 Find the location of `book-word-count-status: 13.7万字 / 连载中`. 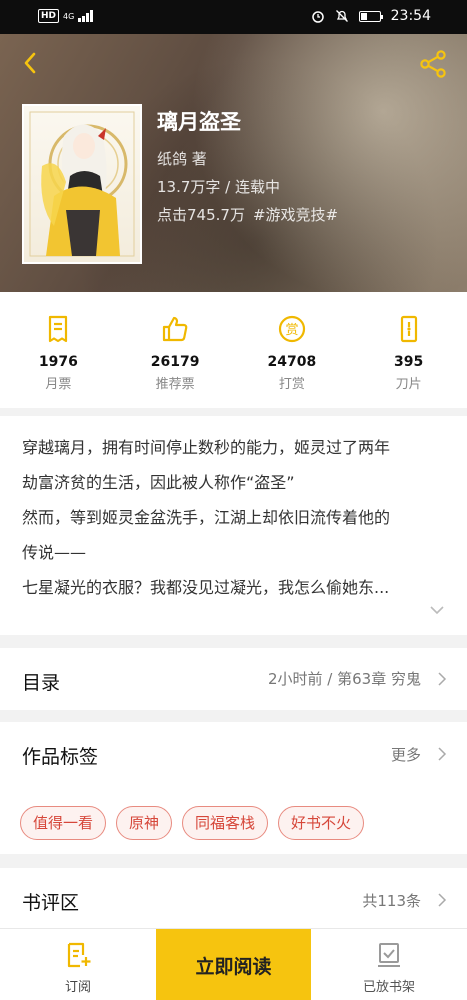

book-word-count-status: 13.7万字 / 连载中 is located at coordinates (218, 187).